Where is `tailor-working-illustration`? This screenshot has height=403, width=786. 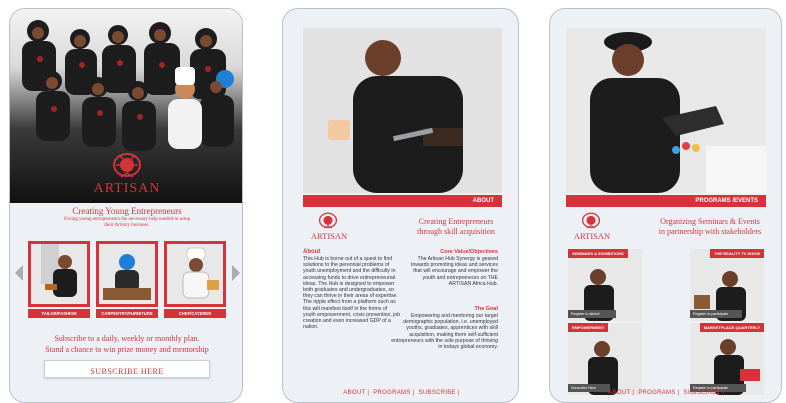
tailor-working-illustration is located at coordinates (402, 110).